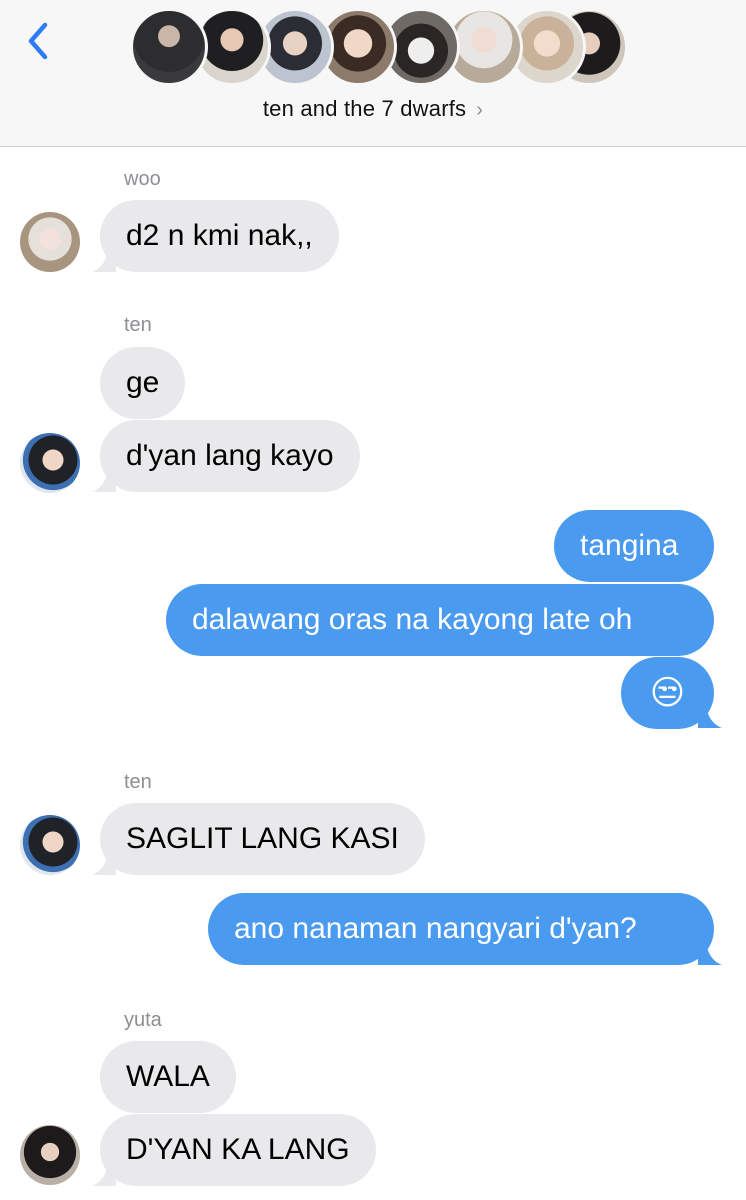  I want to click on back-button, so click(38, 41).